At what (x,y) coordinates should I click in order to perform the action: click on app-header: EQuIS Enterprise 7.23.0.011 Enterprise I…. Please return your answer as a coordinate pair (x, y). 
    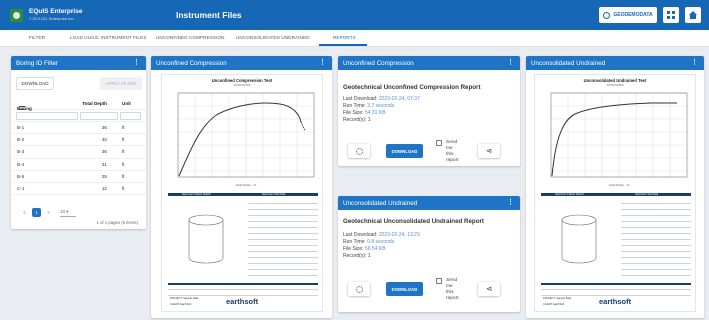
    Looking at the image, I should click on (354, 15).